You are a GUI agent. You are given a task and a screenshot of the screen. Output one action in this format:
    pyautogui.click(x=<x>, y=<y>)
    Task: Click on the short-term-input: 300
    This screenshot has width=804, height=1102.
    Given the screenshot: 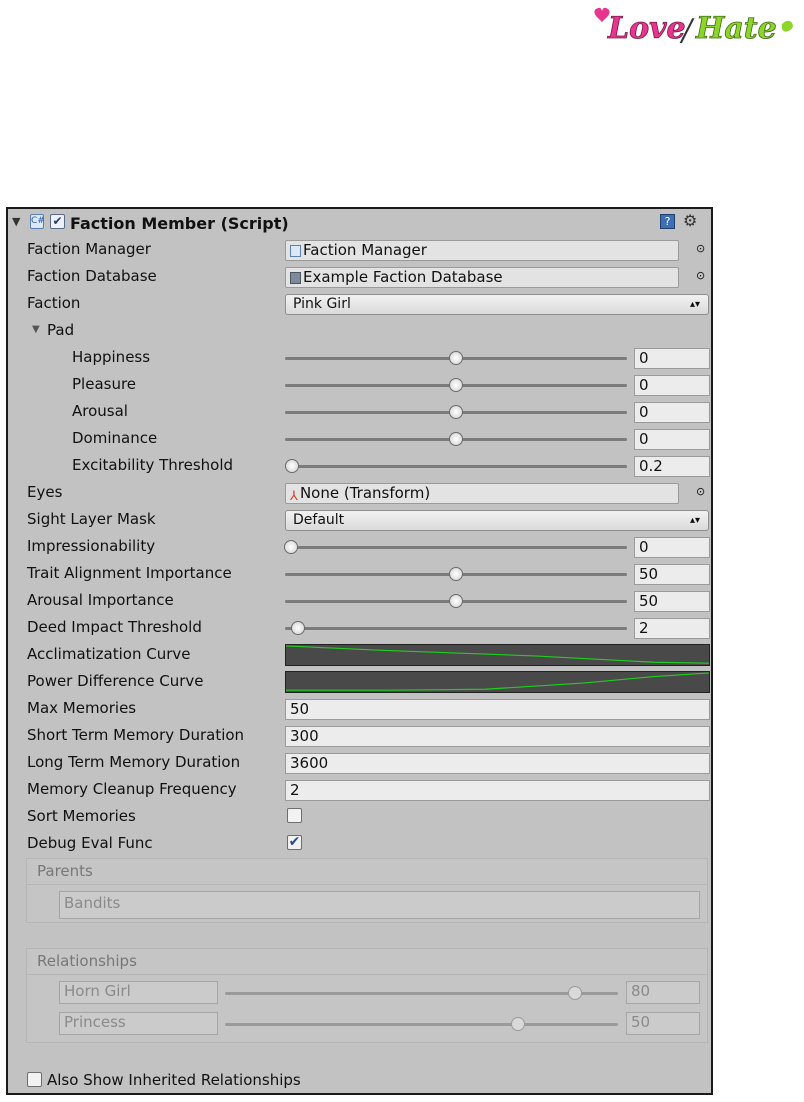 What is the action you would take?
    pyautogui.click(x=497, y=736)
    